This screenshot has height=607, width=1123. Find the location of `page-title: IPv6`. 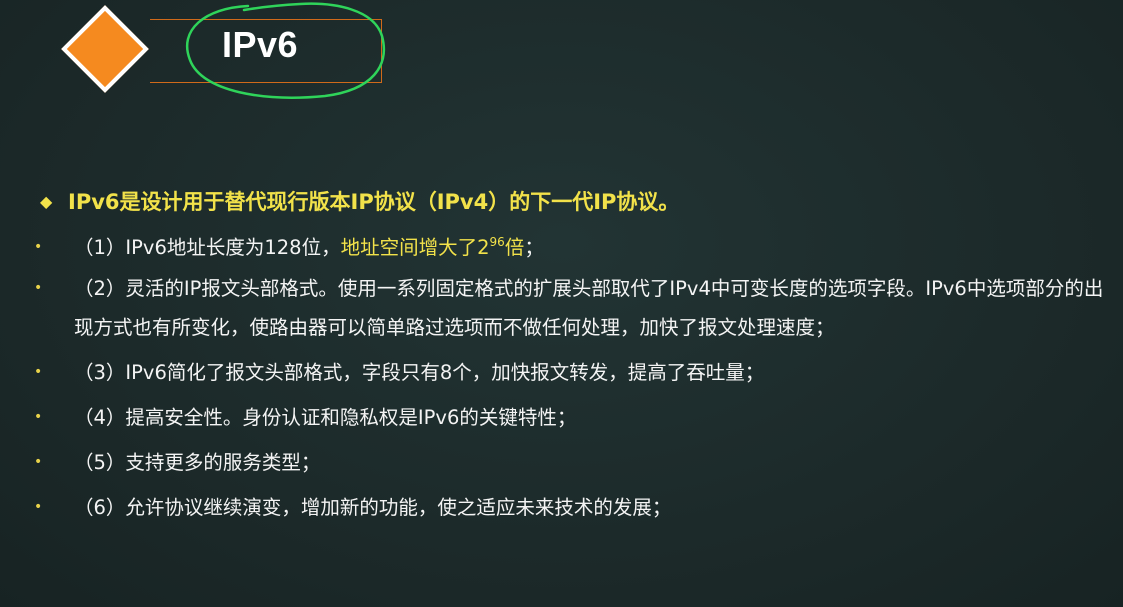

page-title: IPv6 is located at coordinates (260, 44).